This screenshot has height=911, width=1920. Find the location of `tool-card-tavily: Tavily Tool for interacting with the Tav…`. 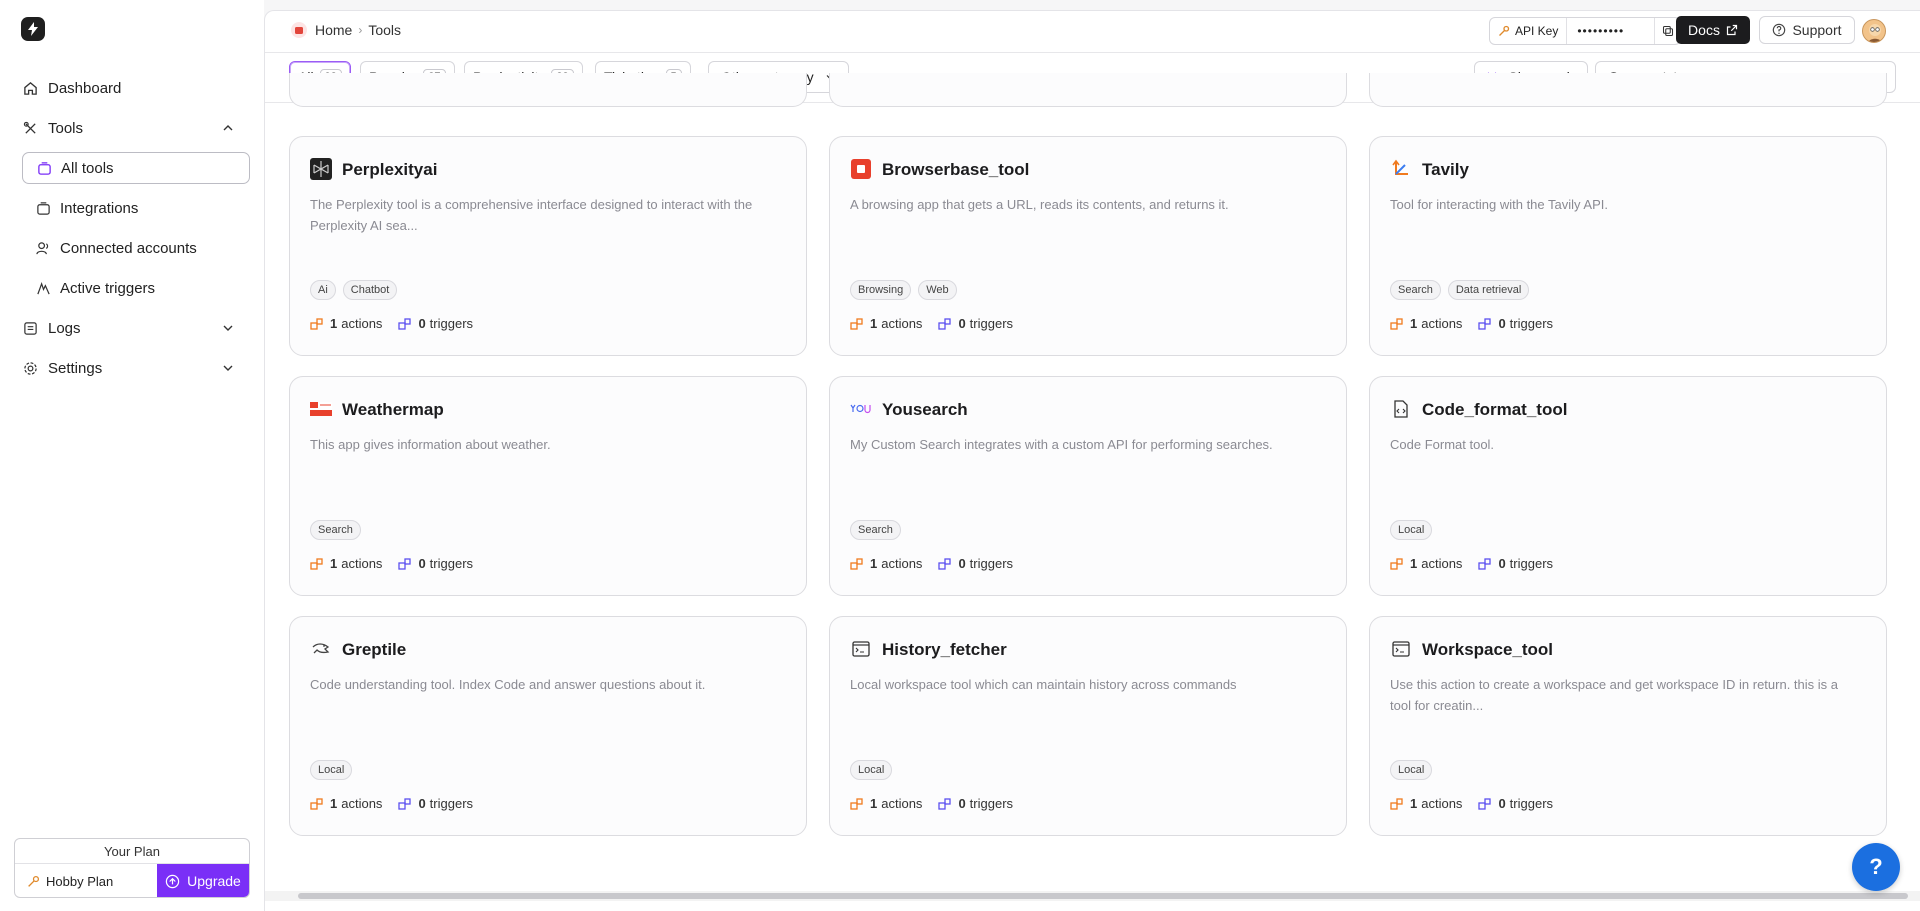

tool-card-tavily: Tavily Tool for interacting with the Tav… is located at coordinates (1628, 246).